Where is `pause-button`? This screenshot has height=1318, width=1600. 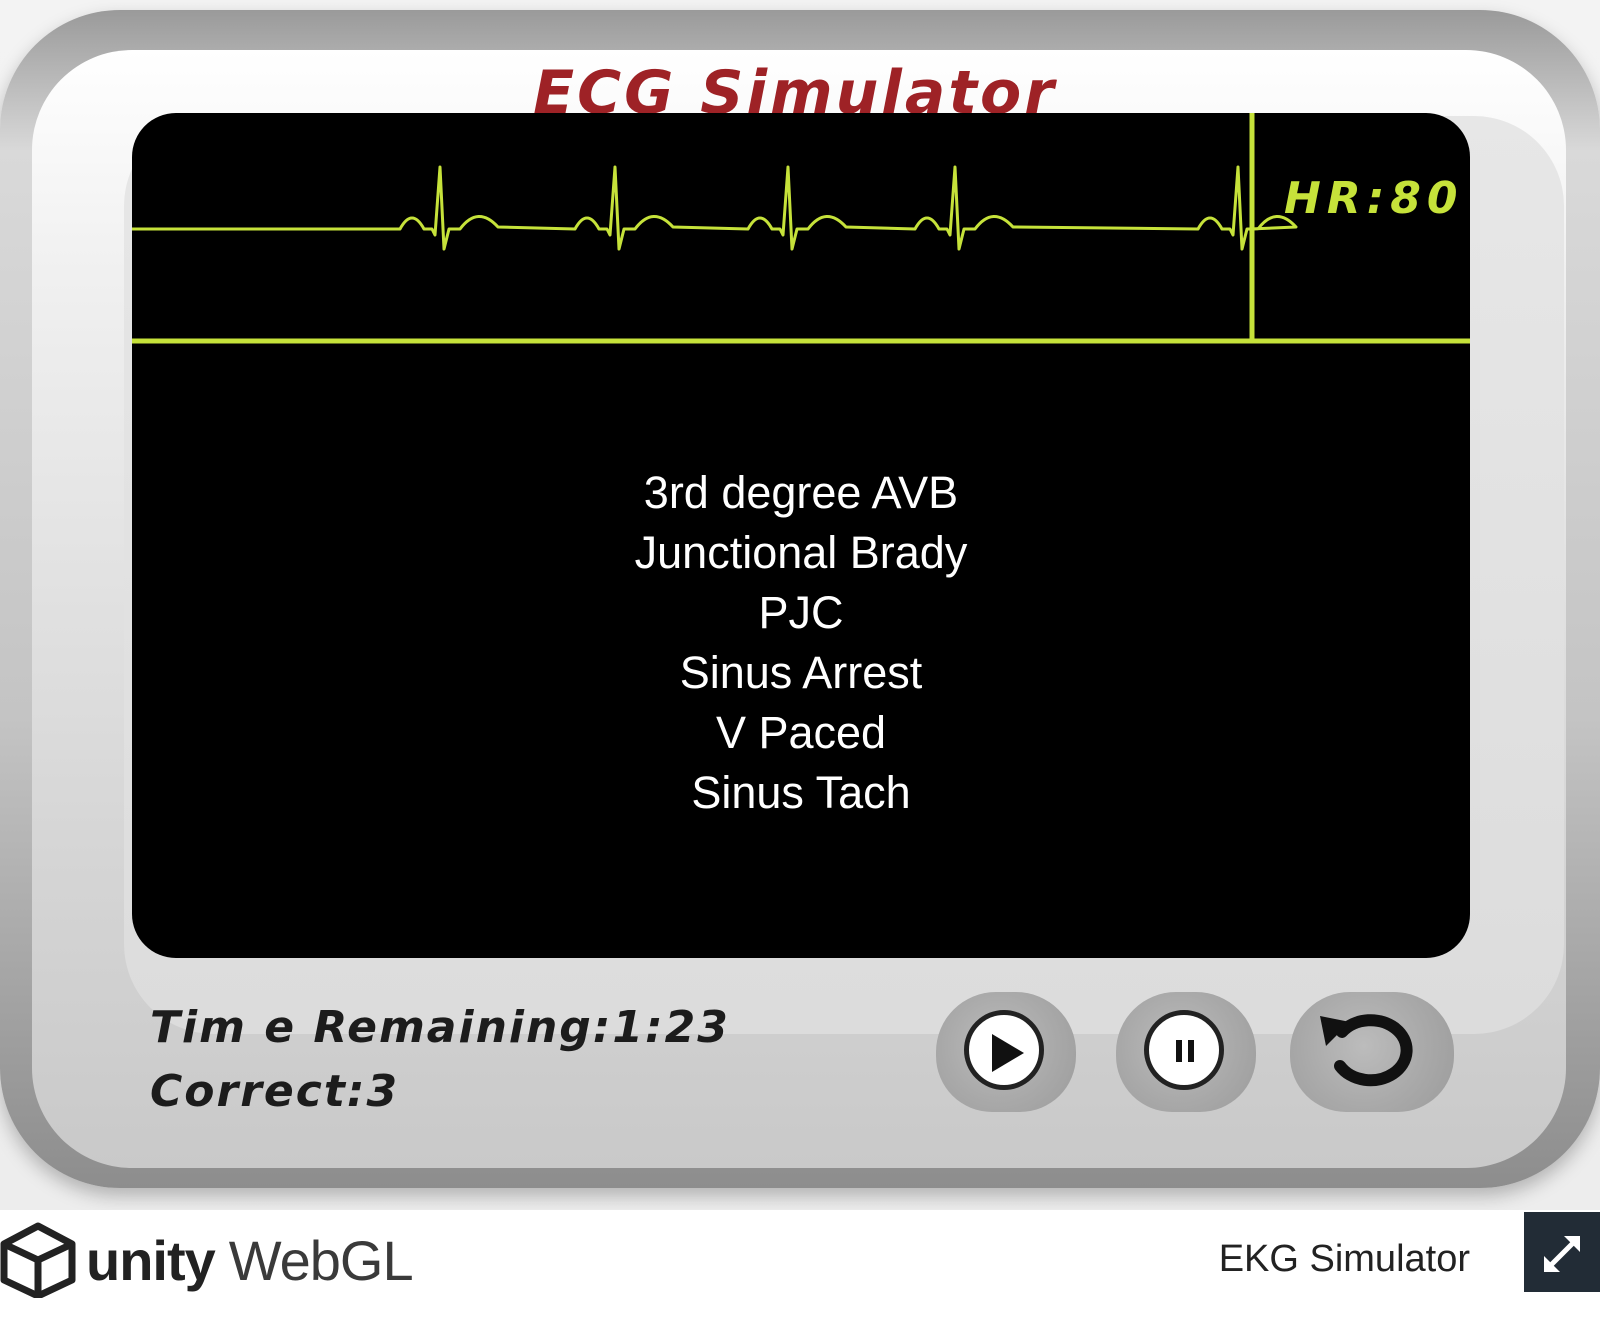 pause-button is located at coordinates (1186, 1052).